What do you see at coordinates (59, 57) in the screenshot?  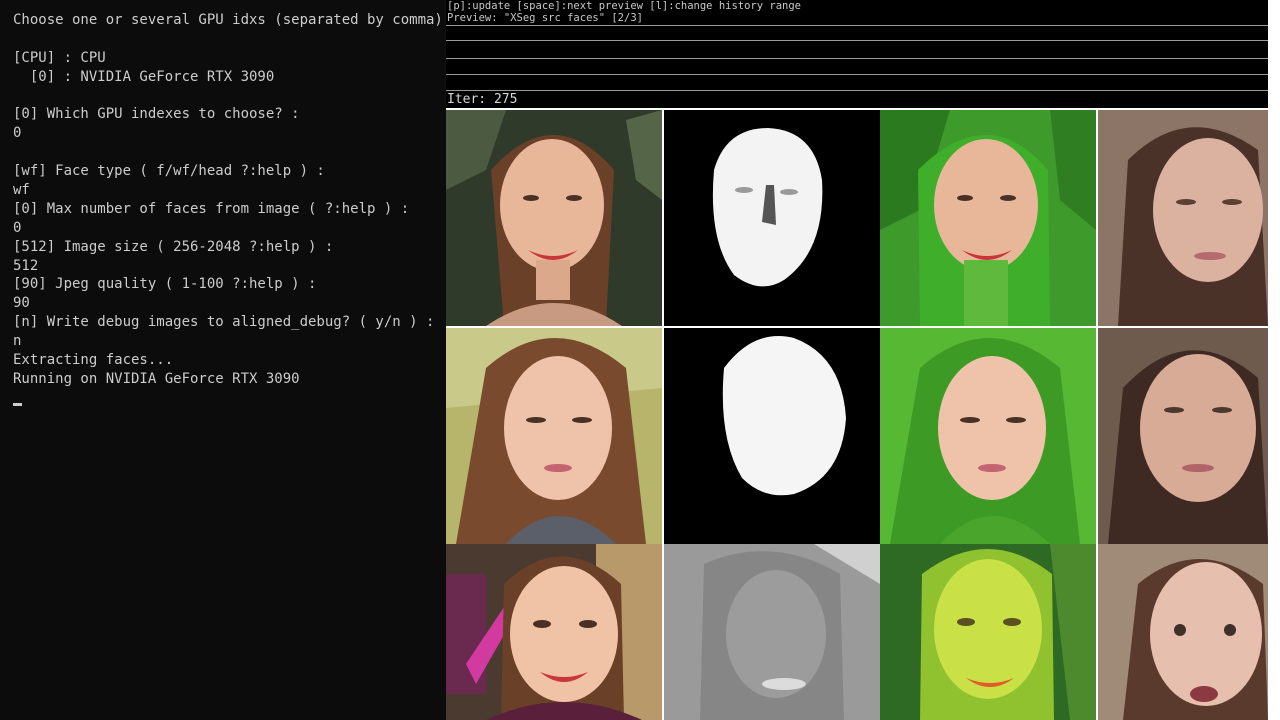 I see `console-line: [CPU] : CPU` at bounding box center [59, 57].